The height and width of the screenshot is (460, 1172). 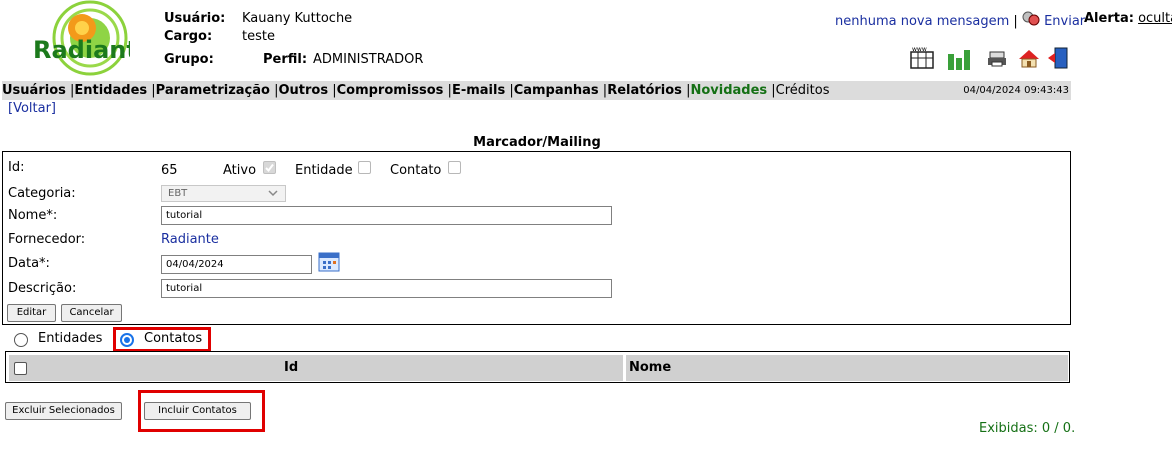 I want to click on contacts-table: Id Nome, so click(x=537, y=367).